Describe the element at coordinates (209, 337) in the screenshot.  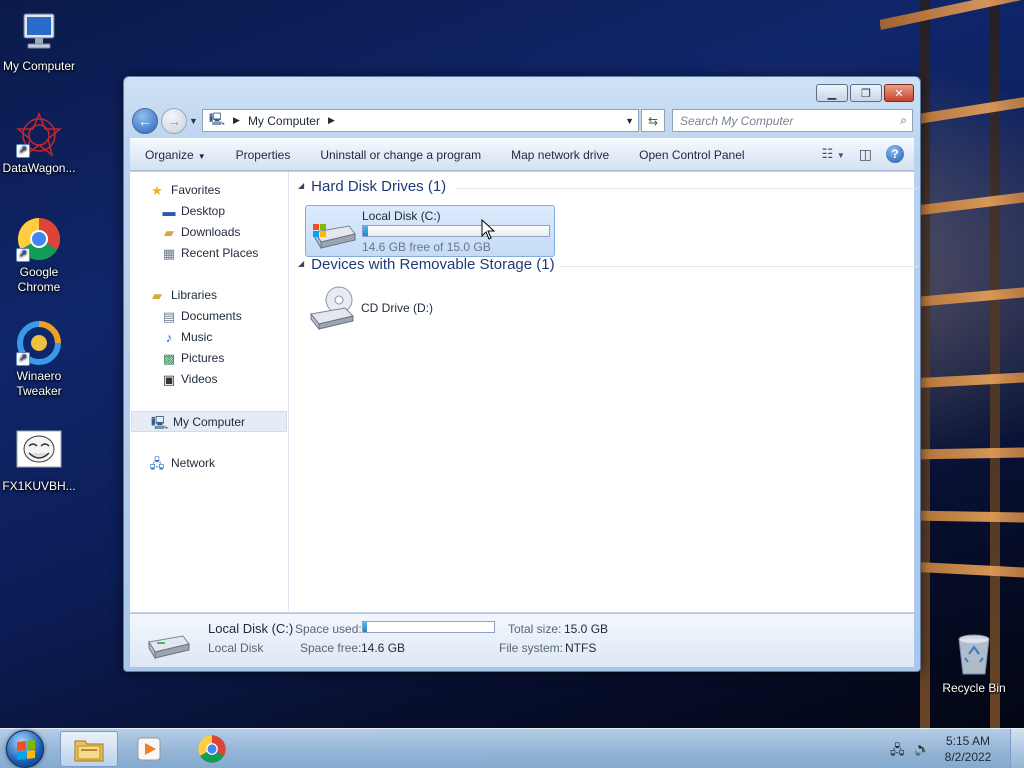
I see `nav-item-music: ♪ Music` at that location.